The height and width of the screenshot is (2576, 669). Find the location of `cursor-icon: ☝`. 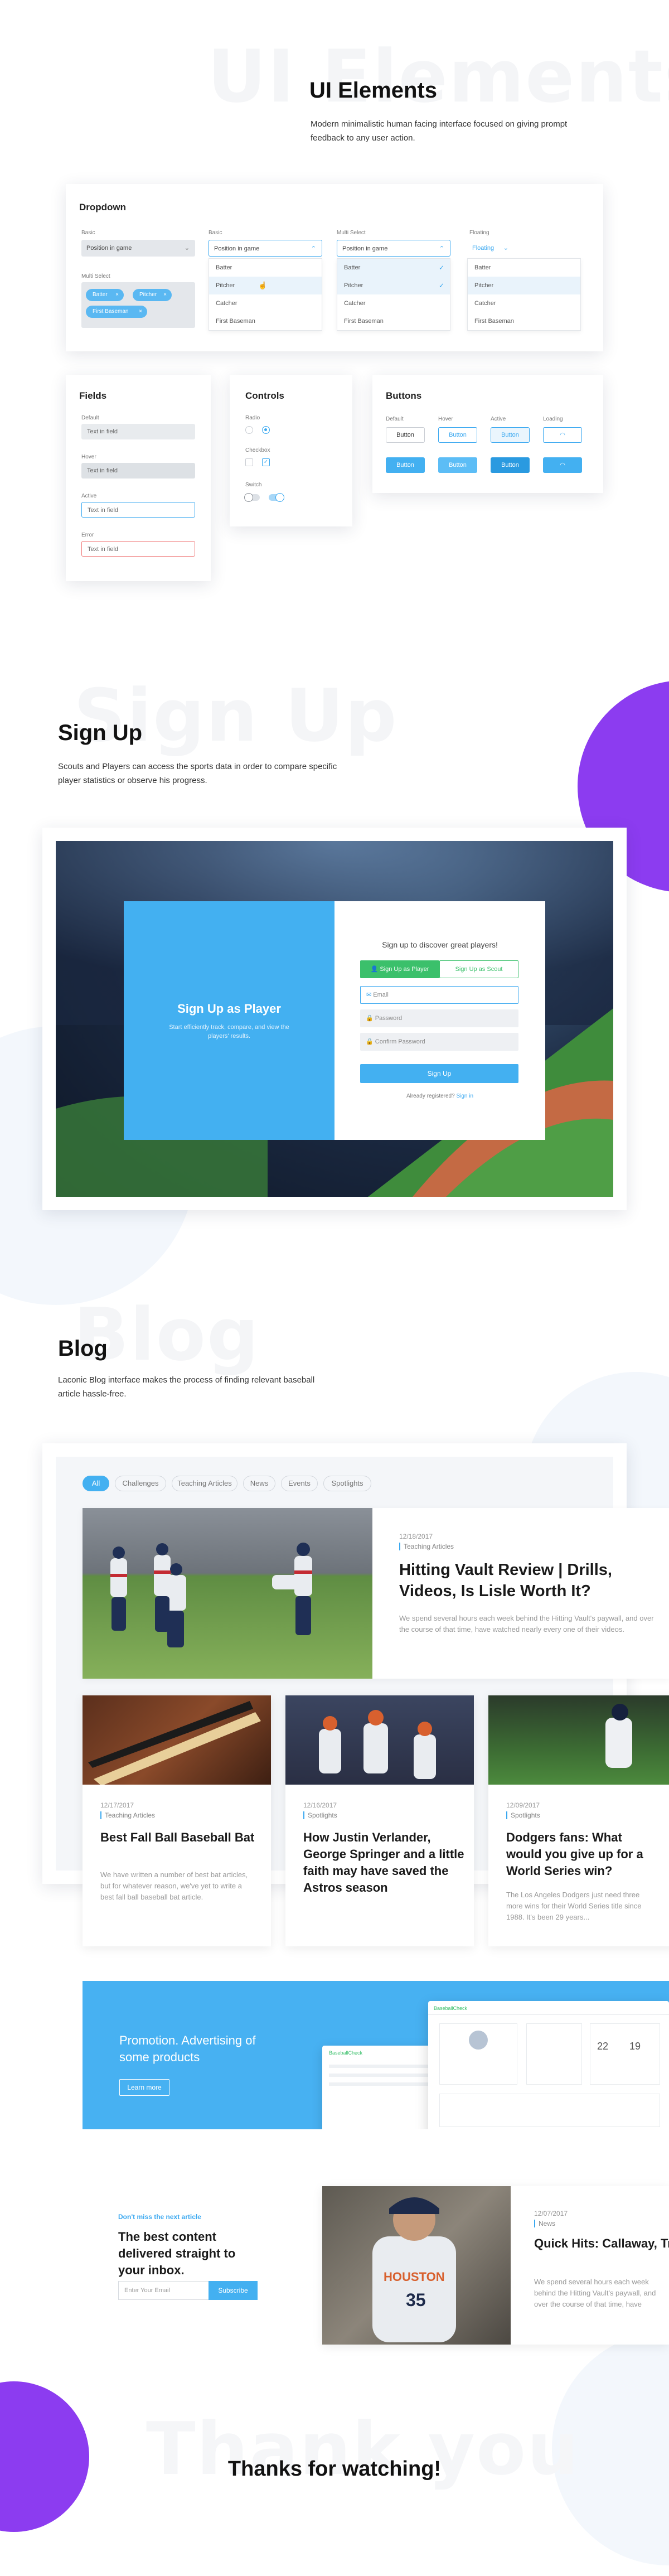

cursor-icon: ☝ is located at coordinates (263, 285).